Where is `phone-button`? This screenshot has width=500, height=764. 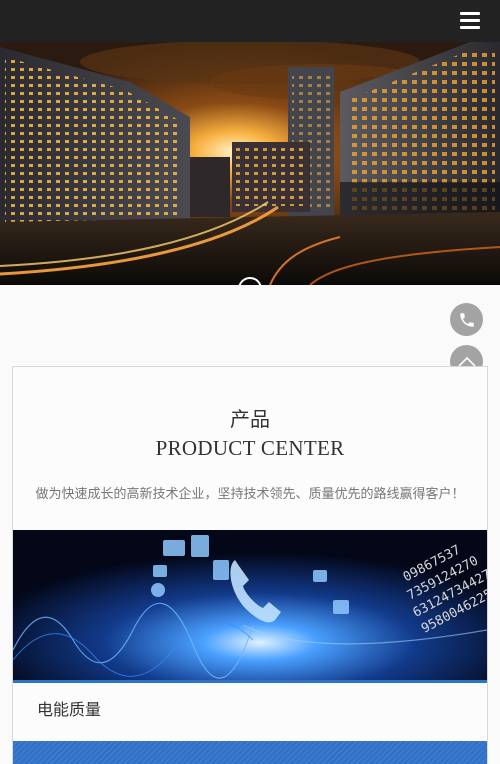
phone-button is located at coordinates (466, 319).